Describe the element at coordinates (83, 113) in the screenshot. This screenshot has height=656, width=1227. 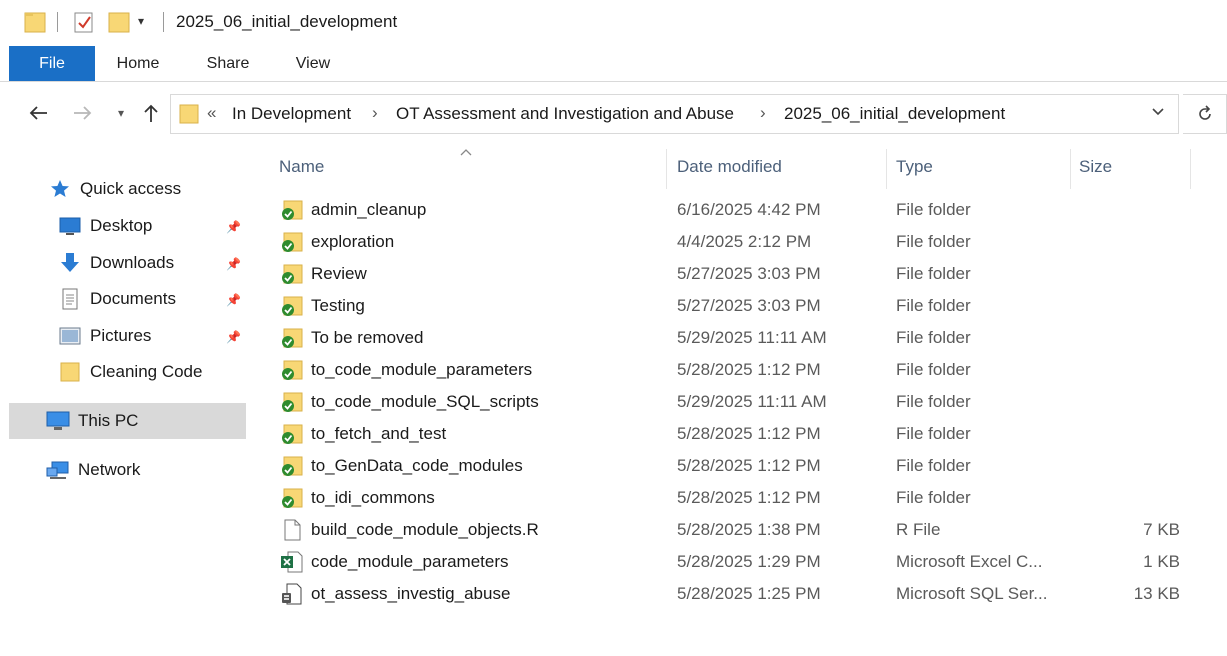
I see `forward-arrow-icon` at that location.